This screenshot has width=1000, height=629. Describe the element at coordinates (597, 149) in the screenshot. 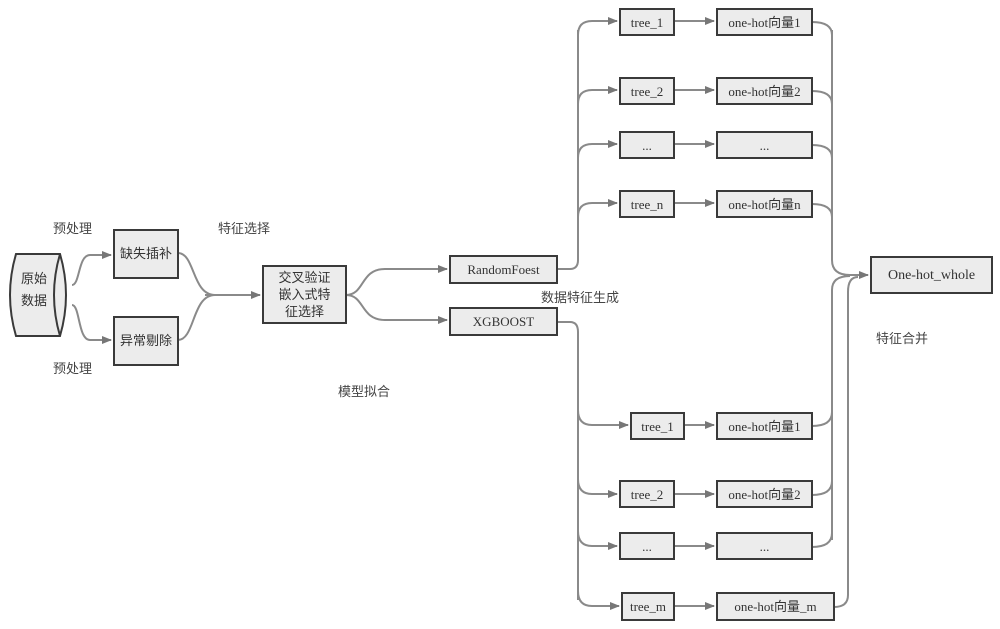

I see `edge-rf-tree3` at that location.